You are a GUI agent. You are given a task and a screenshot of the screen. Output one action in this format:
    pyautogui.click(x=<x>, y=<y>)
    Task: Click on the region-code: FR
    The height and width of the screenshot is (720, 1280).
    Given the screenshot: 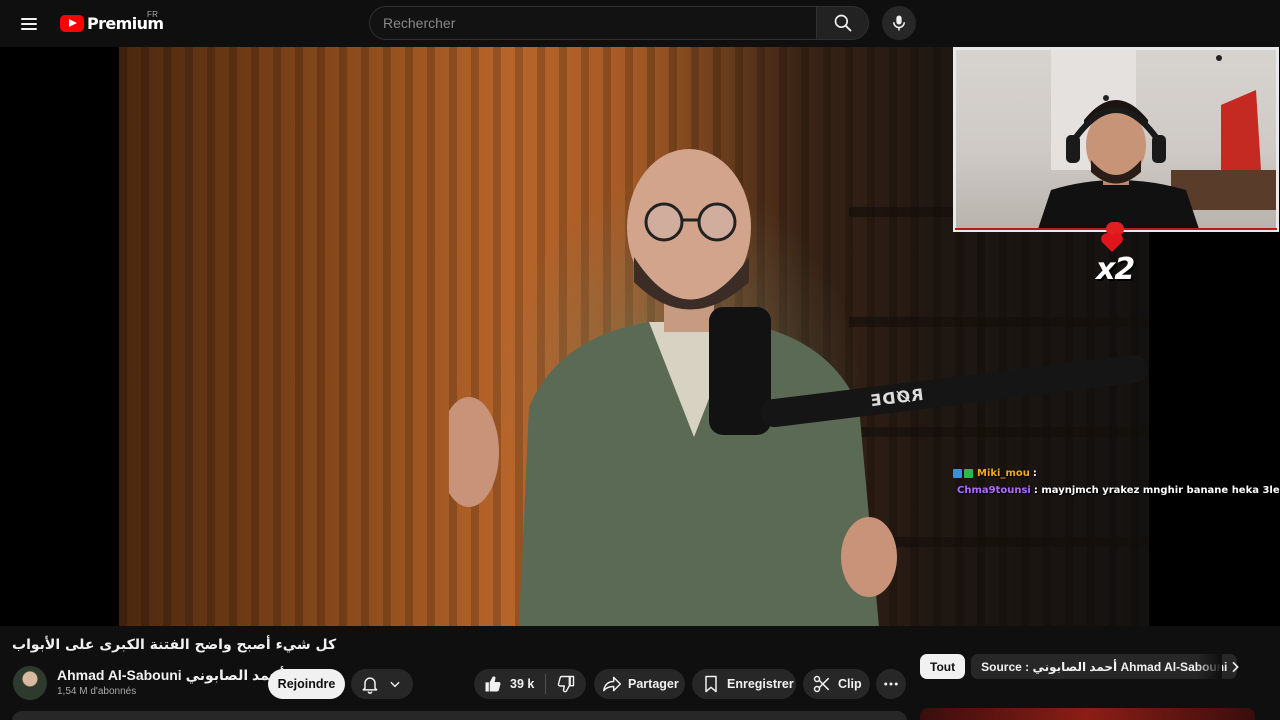 What is the action you would take?
    pyautogui.click(x=153, y=14)
    